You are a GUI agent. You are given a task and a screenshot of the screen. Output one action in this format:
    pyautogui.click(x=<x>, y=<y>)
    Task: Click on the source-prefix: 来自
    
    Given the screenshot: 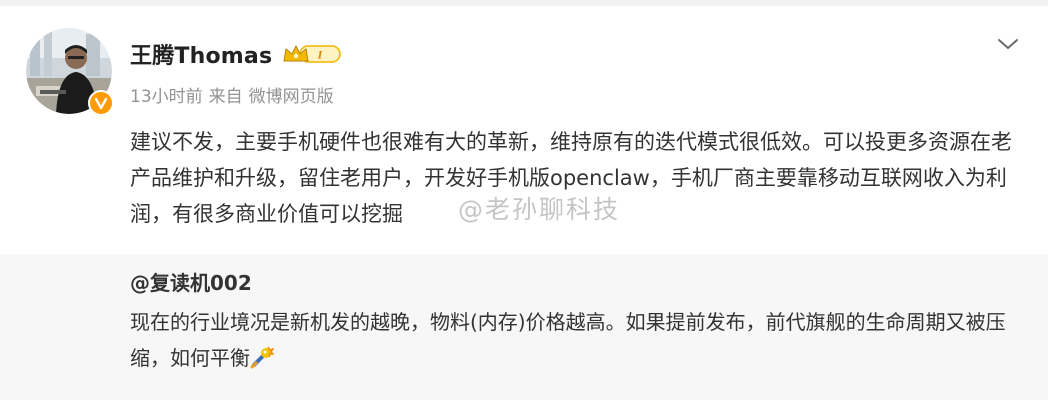 What is the action you would take?
    pyautogui.click(x=225, y=97)
    